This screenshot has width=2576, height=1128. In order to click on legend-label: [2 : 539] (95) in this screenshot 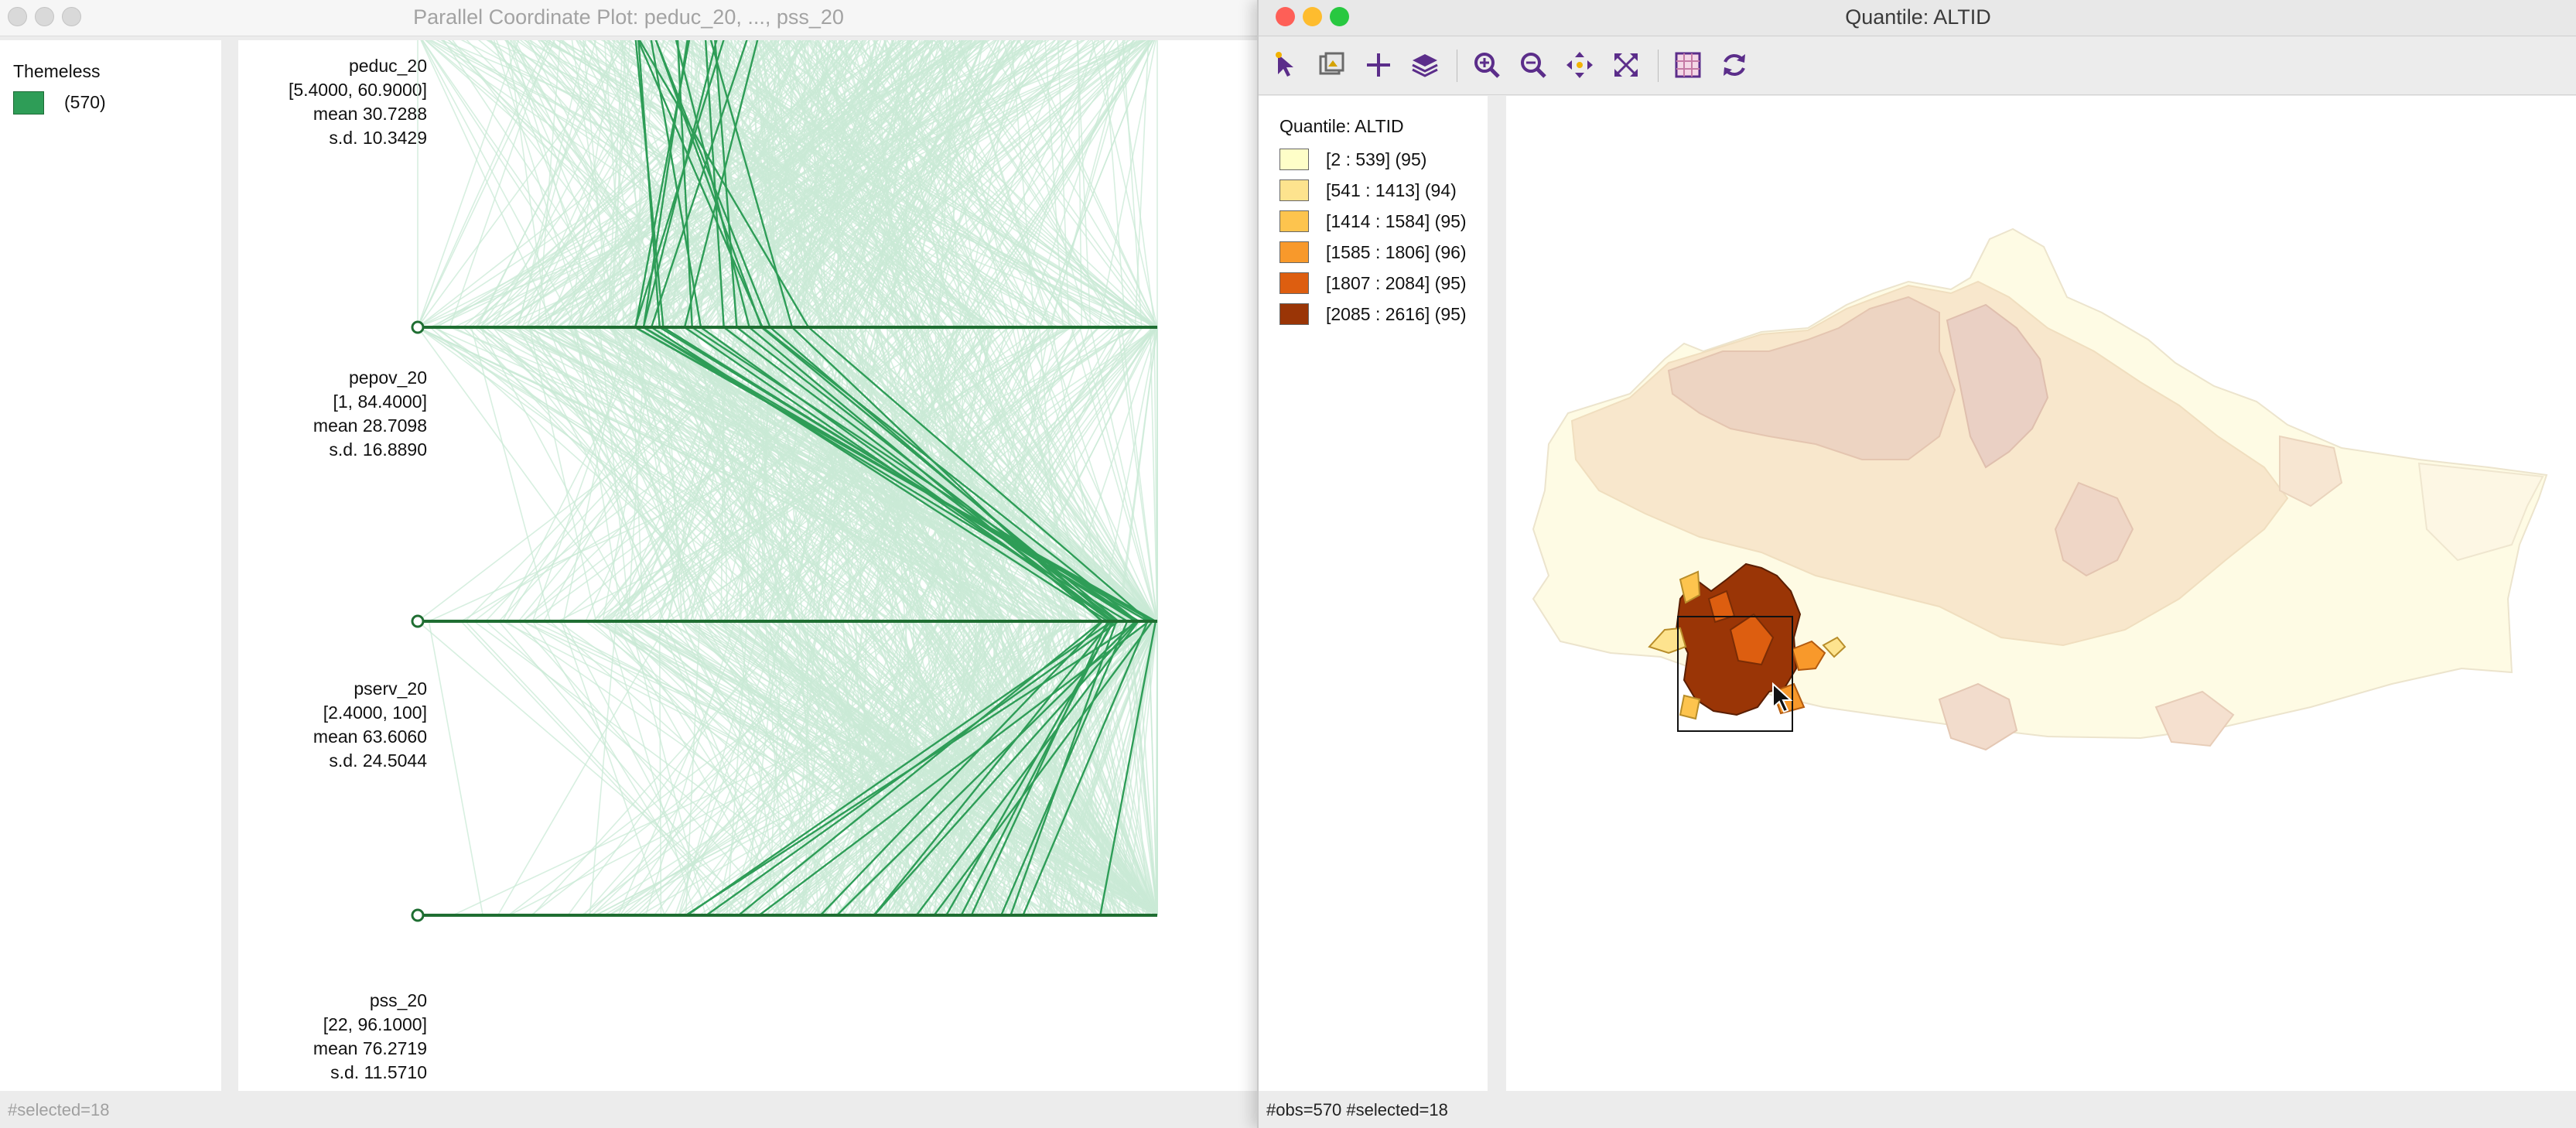, I will do `click(1376, 159)`.